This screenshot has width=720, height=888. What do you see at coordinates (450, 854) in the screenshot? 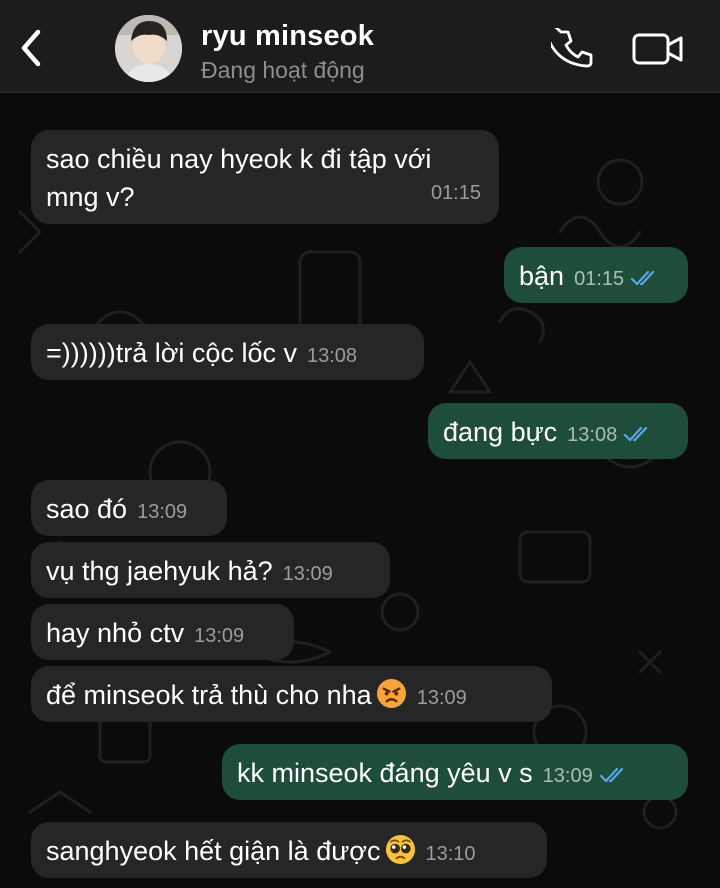
I see `message-time: 13:10` at bounding box center [450, 854].